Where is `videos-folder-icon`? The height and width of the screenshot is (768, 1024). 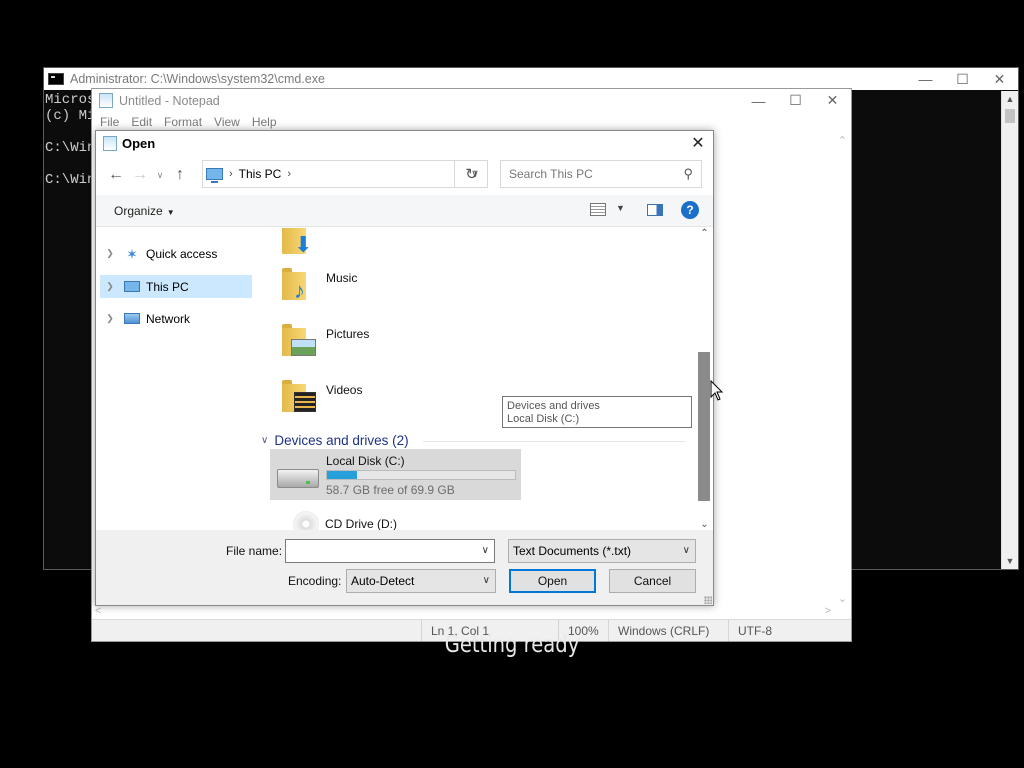
videos-folder-icon is located at coordinates (299, 395).